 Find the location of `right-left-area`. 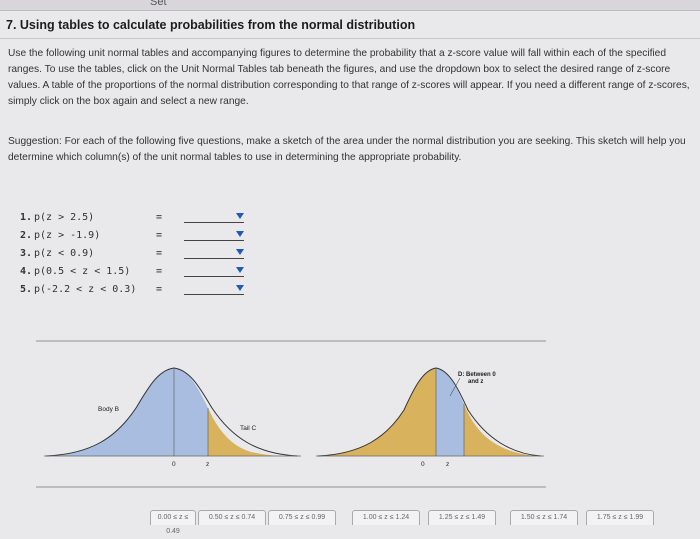

right-left-area is located at coordinates (377, 412).